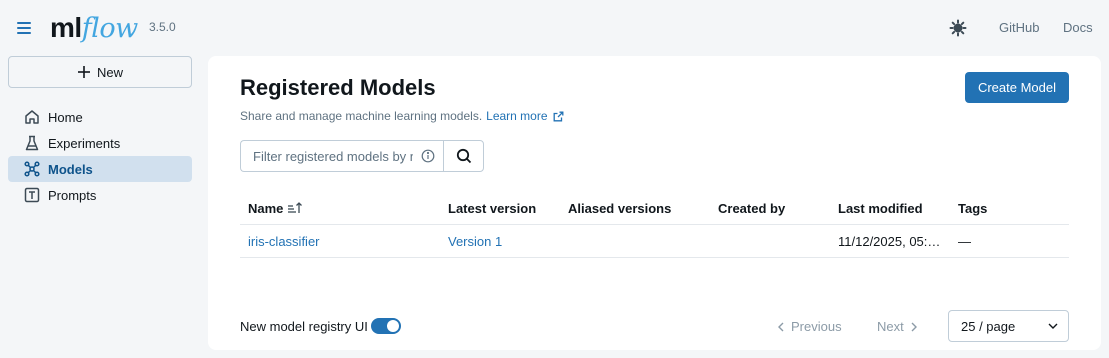  I want to click on new-button-label: New, so click(109, 72).